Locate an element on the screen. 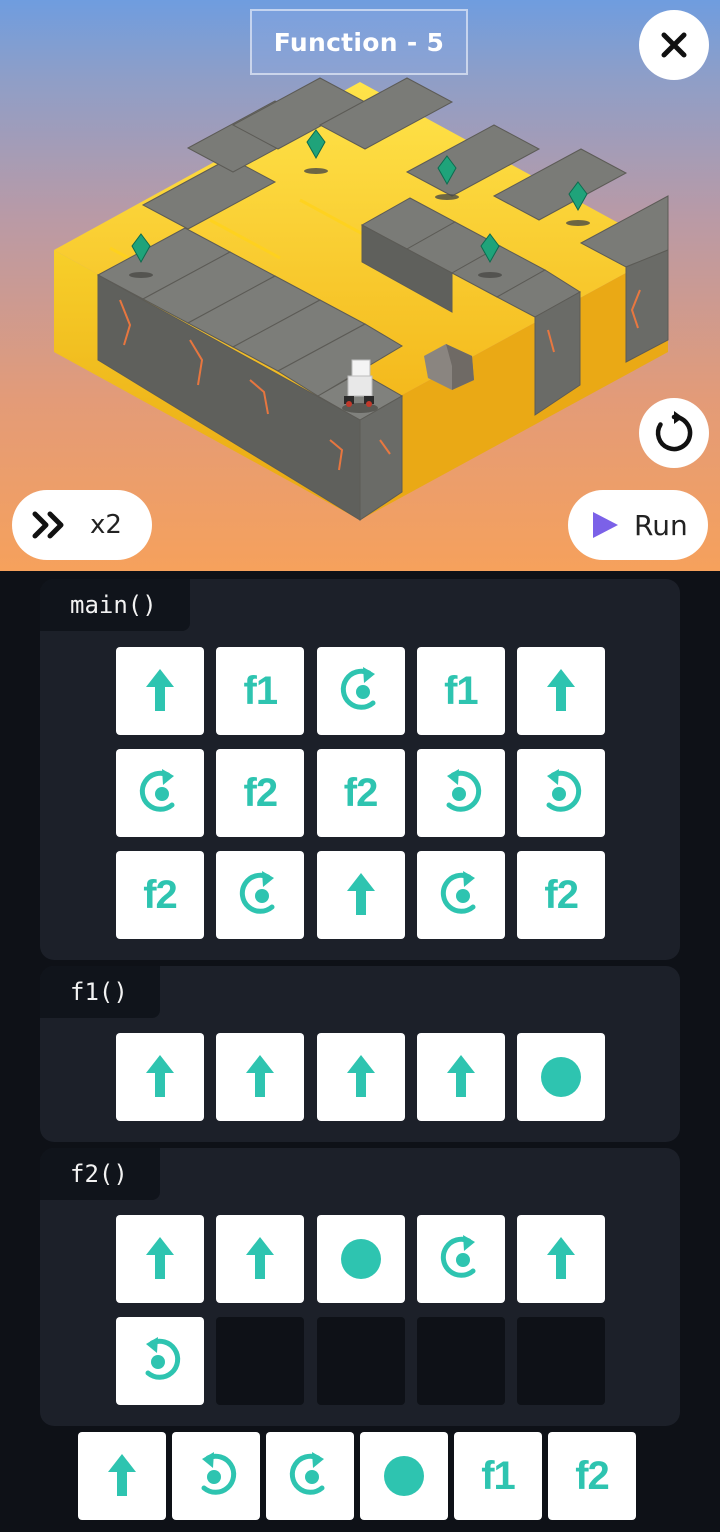 This screenshot has height=1532, width=720. f1-function-panel: f1() is located at coordinates (360, 1054).